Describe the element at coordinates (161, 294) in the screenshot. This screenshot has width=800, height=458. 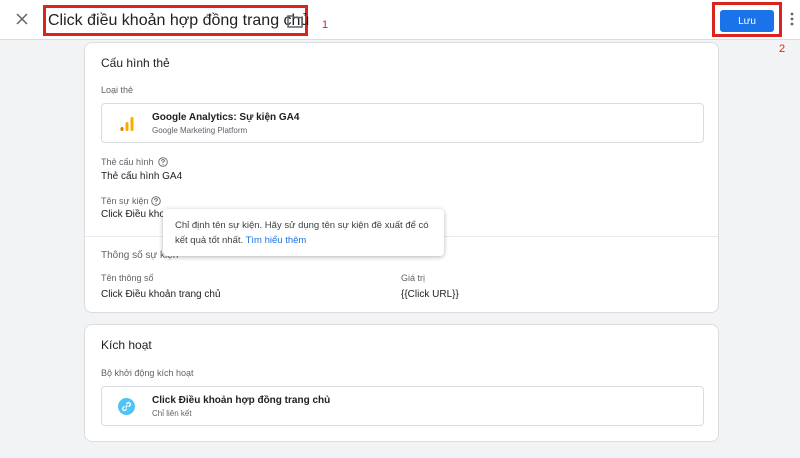
I see `param-name: Click Điều khoản trang chủ` at that location.